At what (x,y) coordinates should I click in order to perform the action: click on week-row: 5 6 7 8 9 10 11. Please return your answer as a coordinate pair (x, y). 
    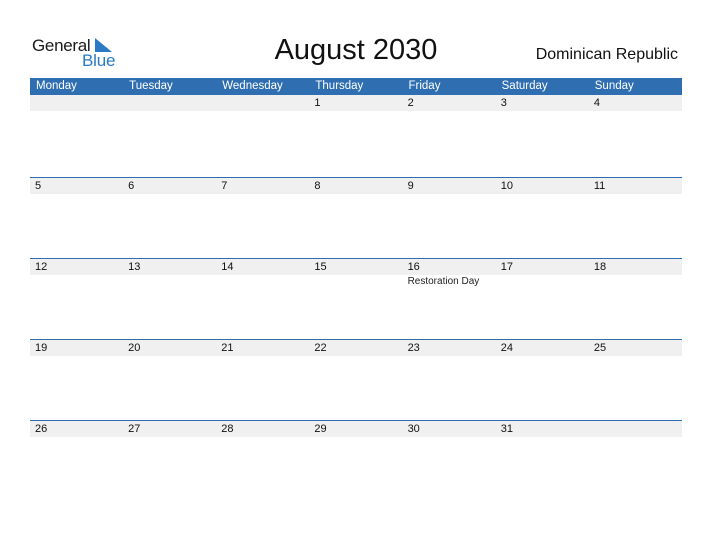
    Looking at the image, I should click on (356, 217).